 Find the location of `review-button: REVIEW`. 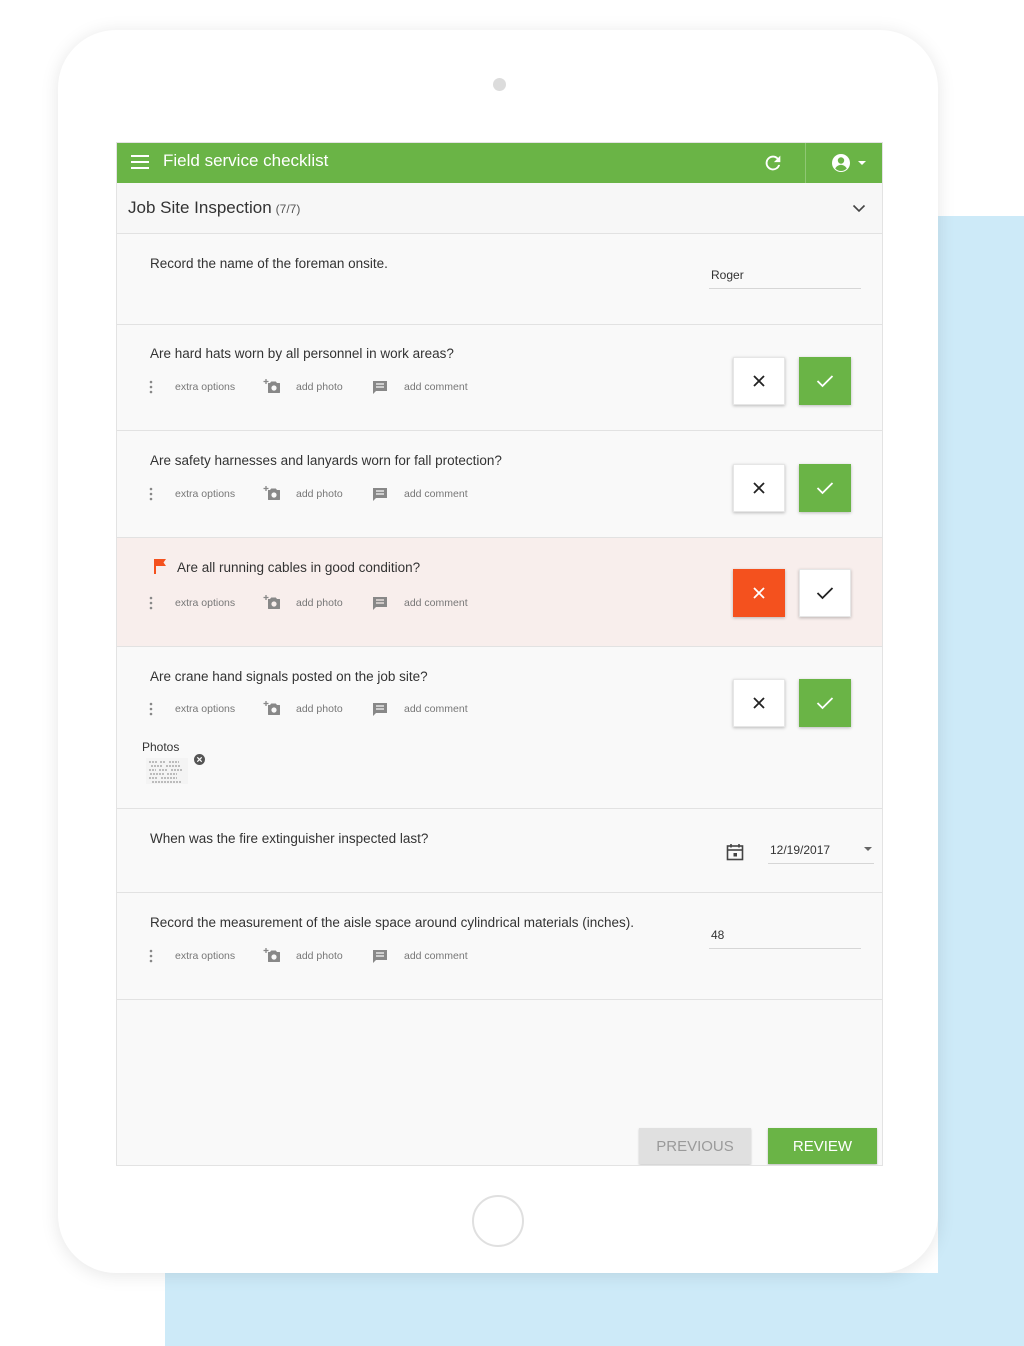

review-button: REVIEW is located at coordinates (822, 1146).